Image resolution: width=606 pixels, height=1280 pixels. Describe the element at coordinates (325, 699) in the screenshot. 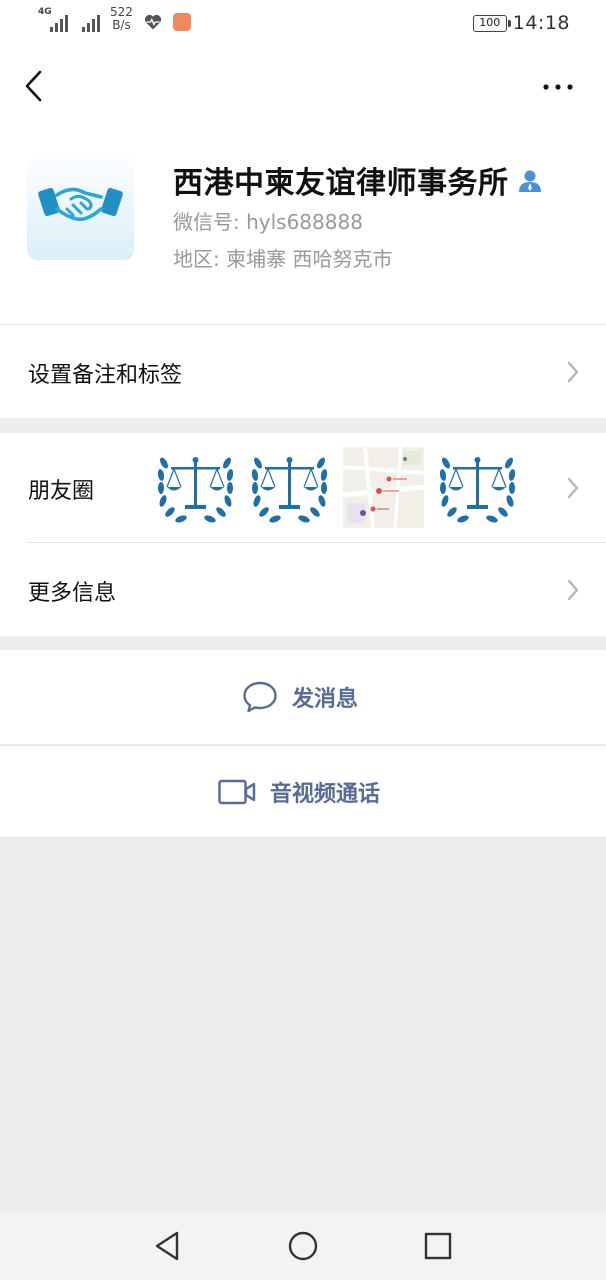

I see `send-message-label: 发消息` at that location.